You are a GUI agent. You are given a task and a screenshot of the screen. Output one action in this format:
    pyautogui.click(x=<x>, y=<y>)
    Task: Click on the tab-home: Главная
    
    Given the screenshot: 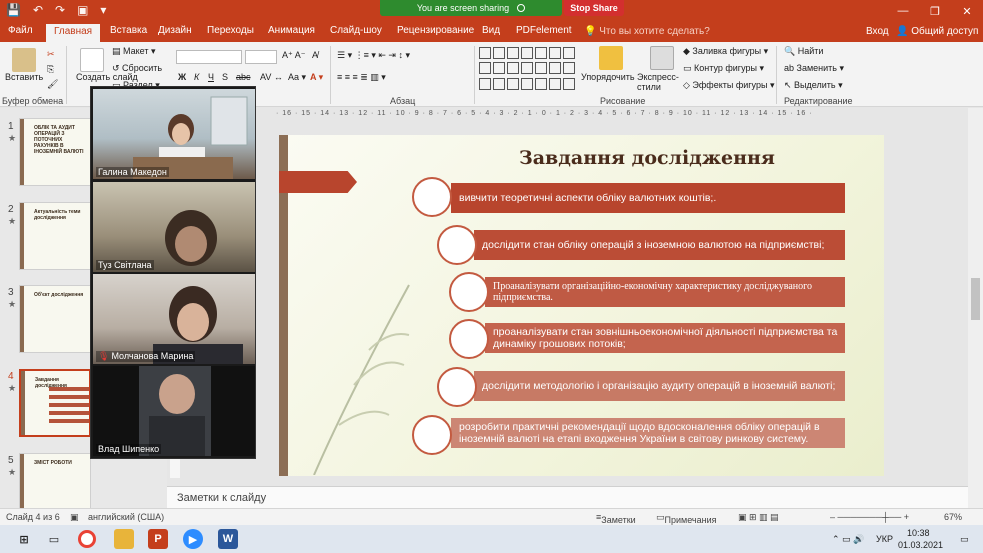 What is the action you would take?
    pyautogui.click(x=73, y=33)
    